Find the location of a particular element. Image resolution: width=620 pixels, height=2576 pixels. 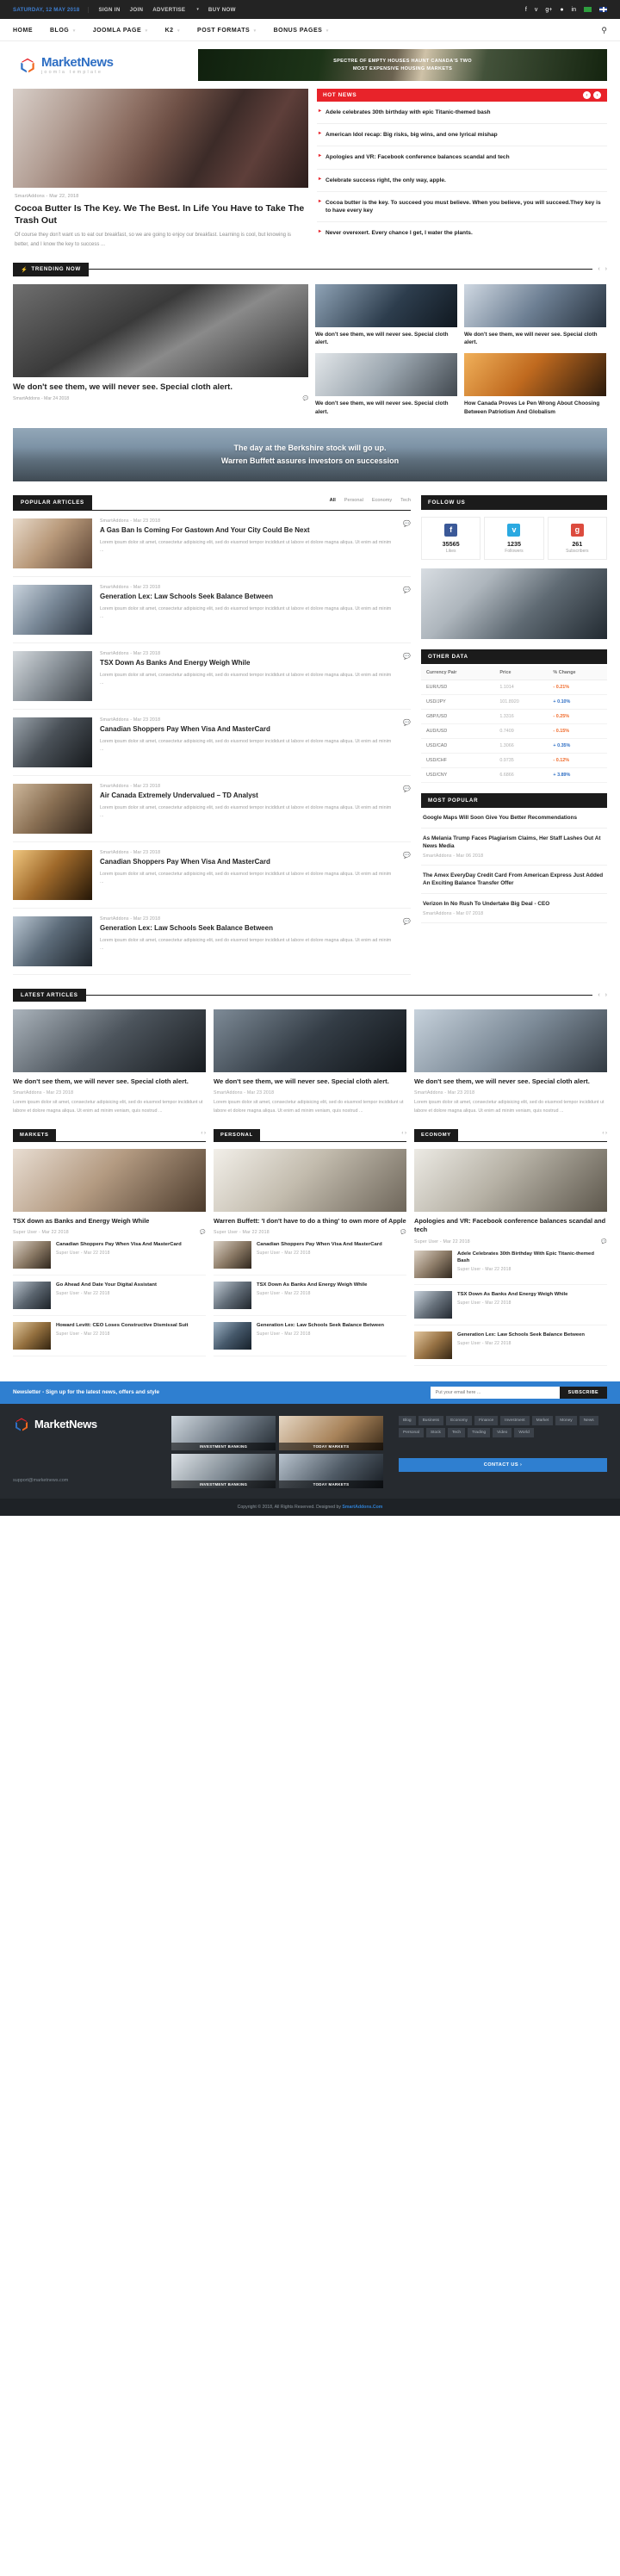

filter-tech: Tech is located at coordinates (406, 501).